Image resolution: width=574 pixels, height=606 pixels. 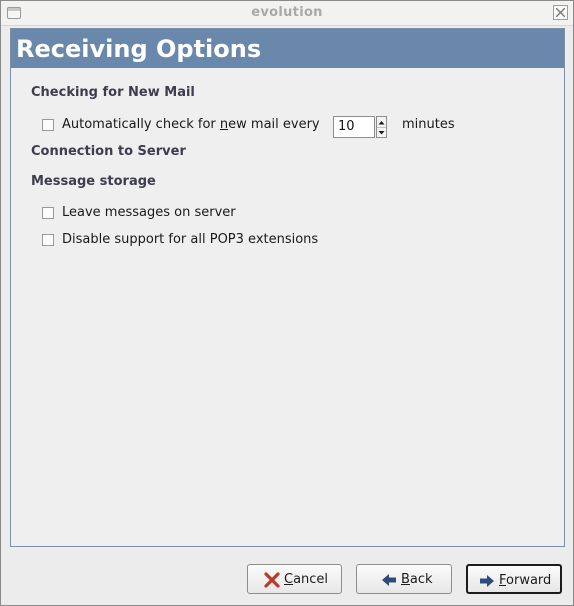 I want to click on cancel-icon, so click(x=272, y=580).